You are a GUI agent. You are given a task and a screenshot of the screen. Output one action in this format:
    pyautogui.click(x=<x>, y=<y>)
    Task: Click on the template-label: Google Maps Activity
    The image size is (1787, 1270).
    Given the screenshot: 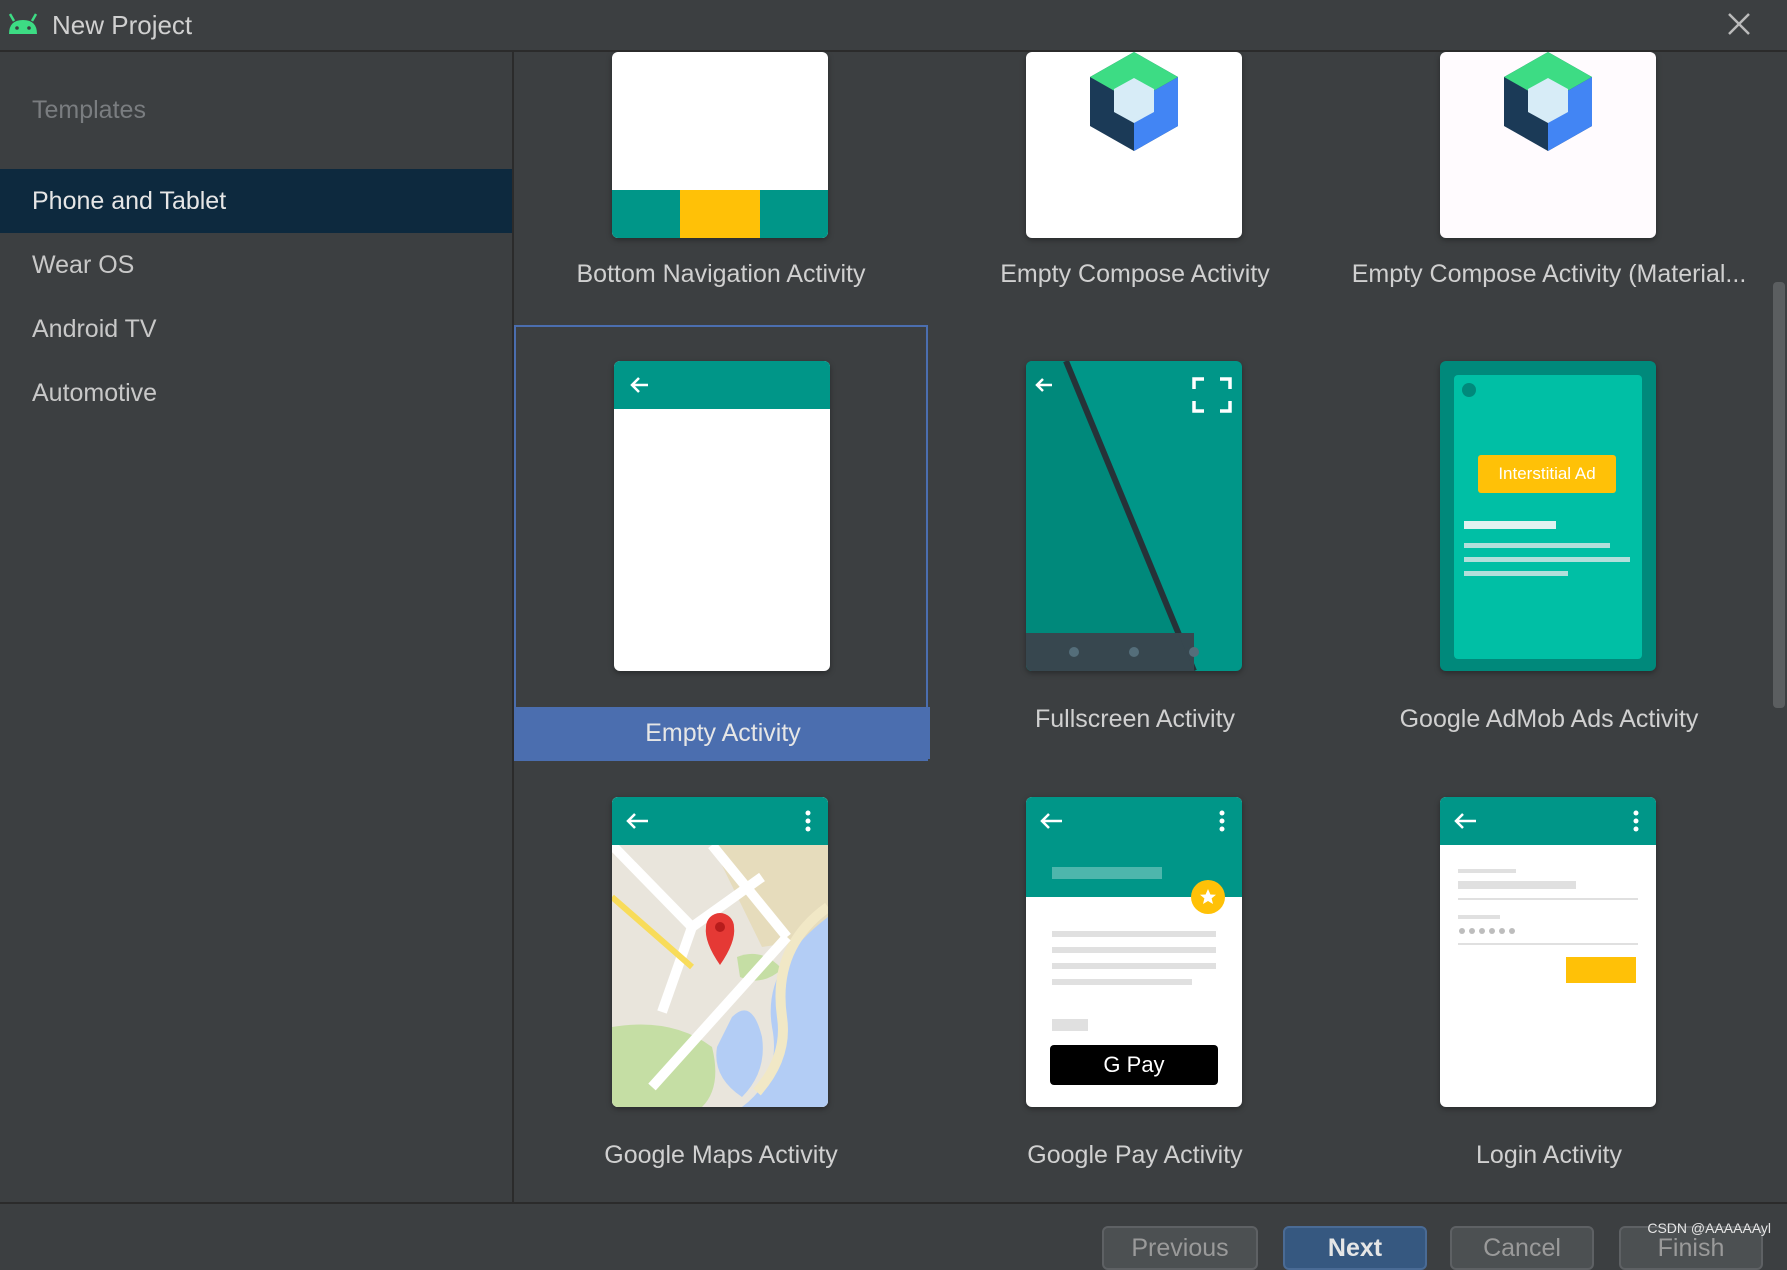 What is the action you would take?
    pyautogui.click(x=721, y=1155)
    